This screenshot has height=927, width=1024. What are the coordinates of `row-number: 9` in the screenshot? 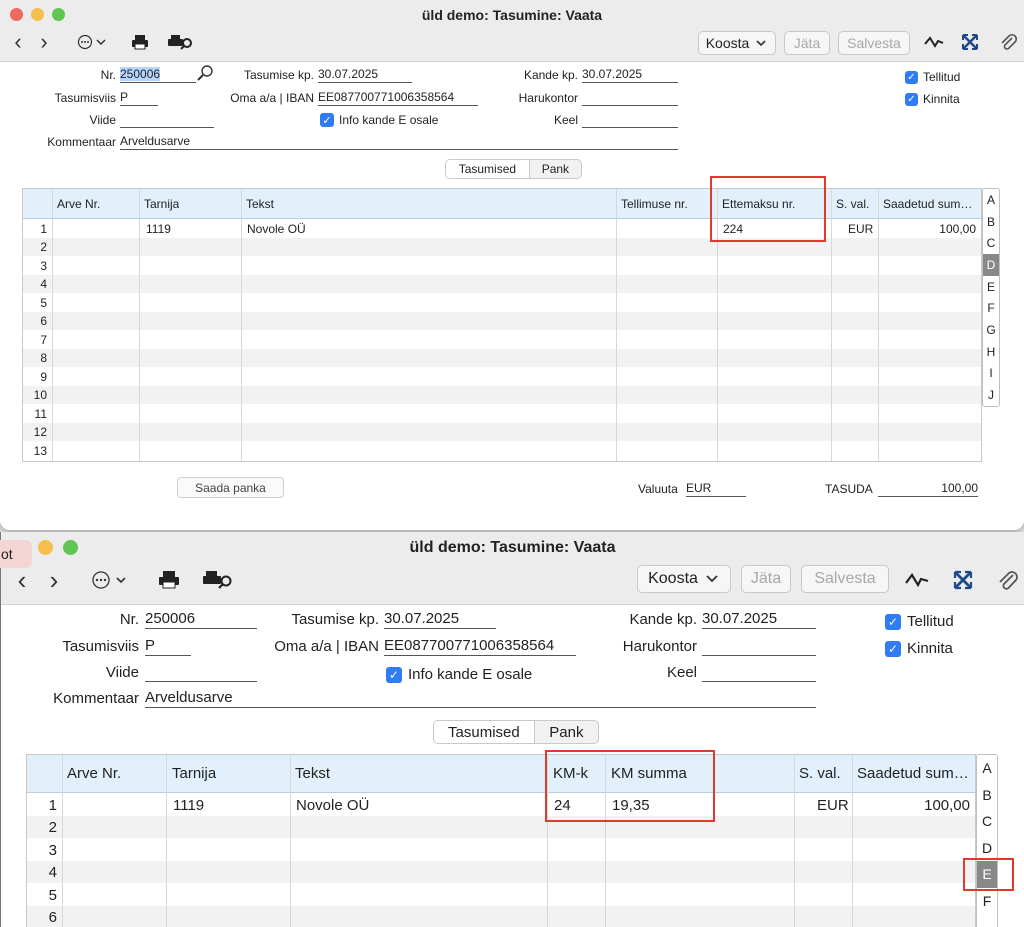 It's located at (43, 377).